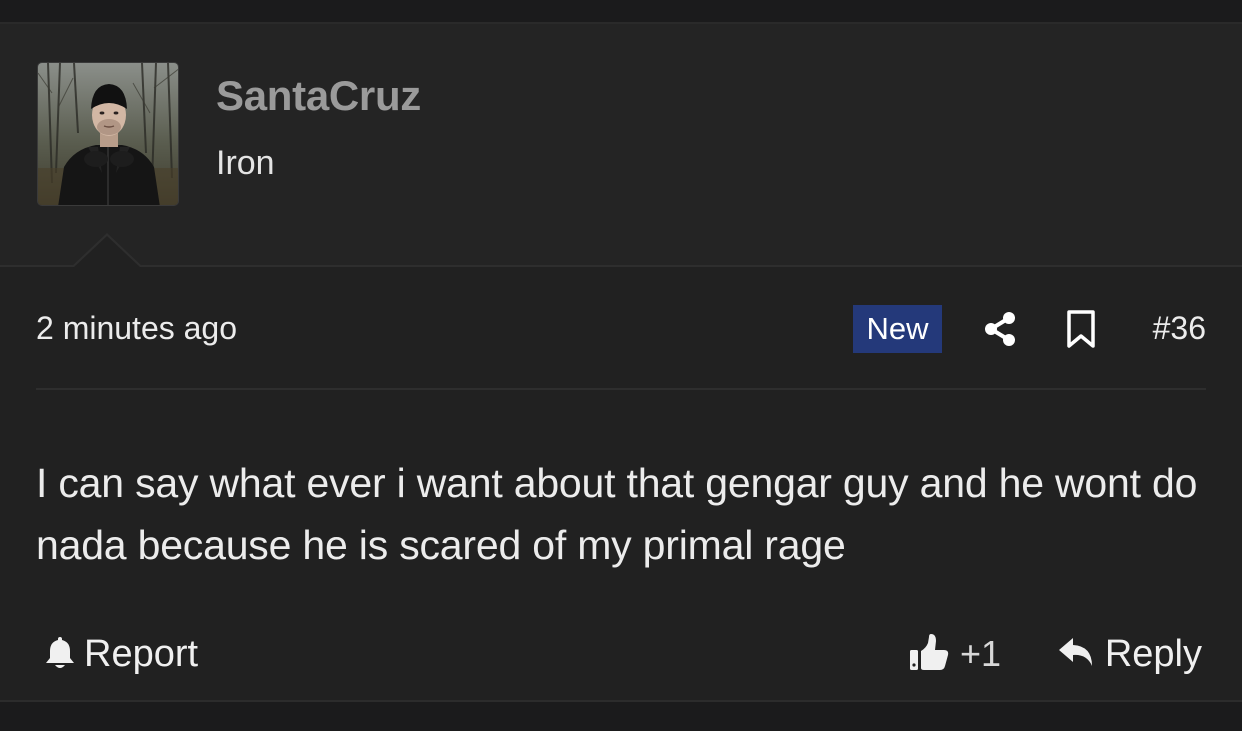 The height and width of the screenshot is (731, 1242). Describe the element at coordinates (1076, 654) in the screenshot. I see `reply-arrow-icon` at that location.